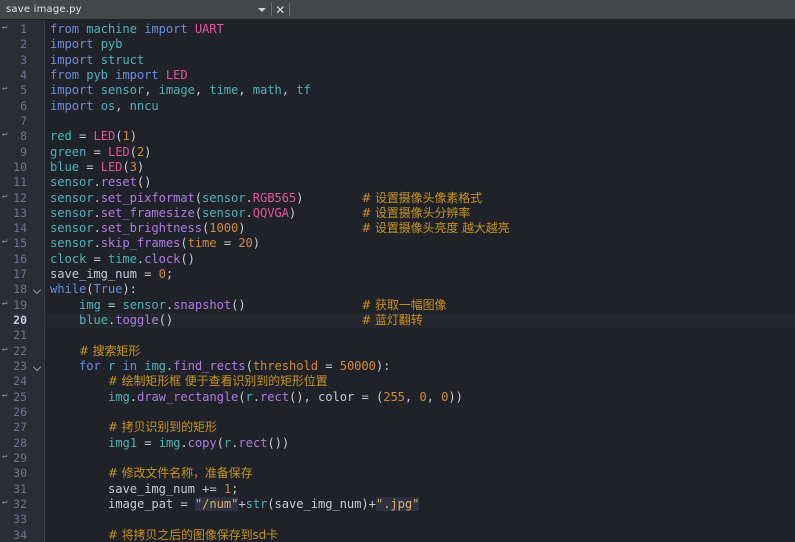 Image resolution: width=795 pixels, height=542 pixels. I want to click on code-line: import os, nncu, so click(420, 106).